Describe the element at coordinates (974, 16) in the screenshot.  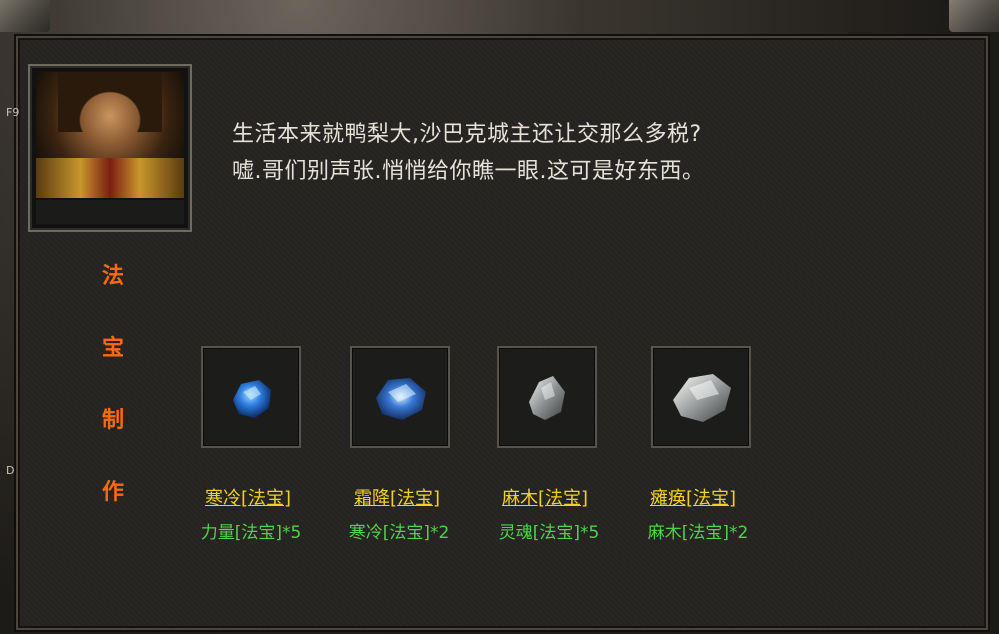
I see `frame-corner-top-right` at that location.